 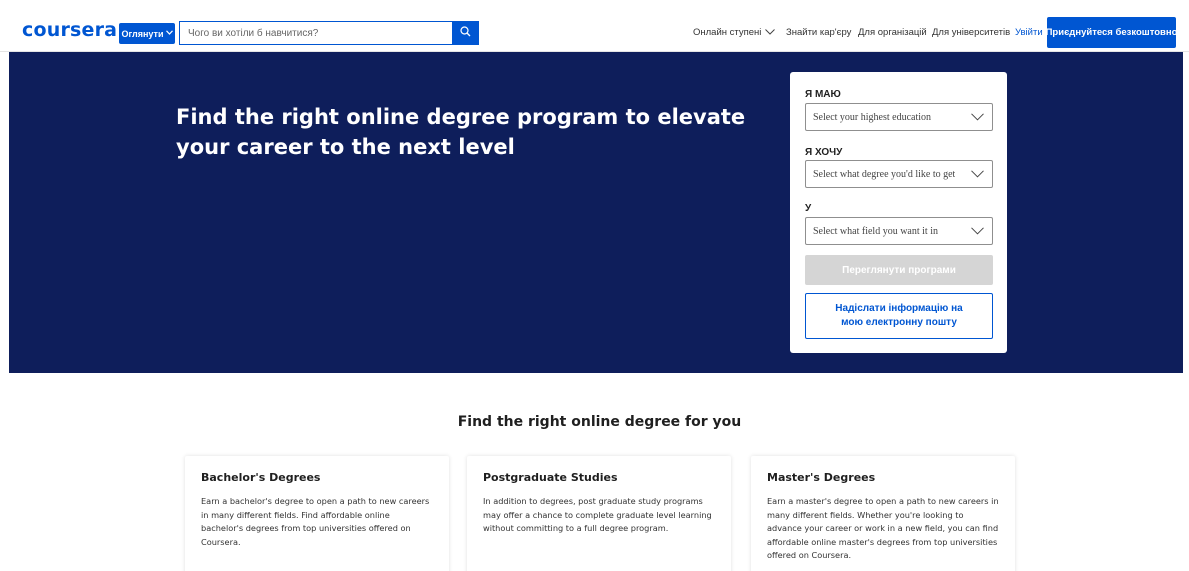 I want to click on field-label: У, so click(x=808, y=208).